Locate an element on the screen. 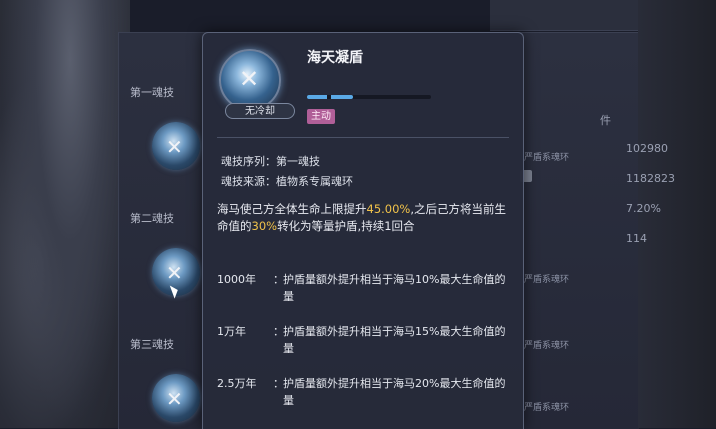 This screenshot has width=716, height=429. description-highlight-1: 45.00% is located at coordinates (388, 209).